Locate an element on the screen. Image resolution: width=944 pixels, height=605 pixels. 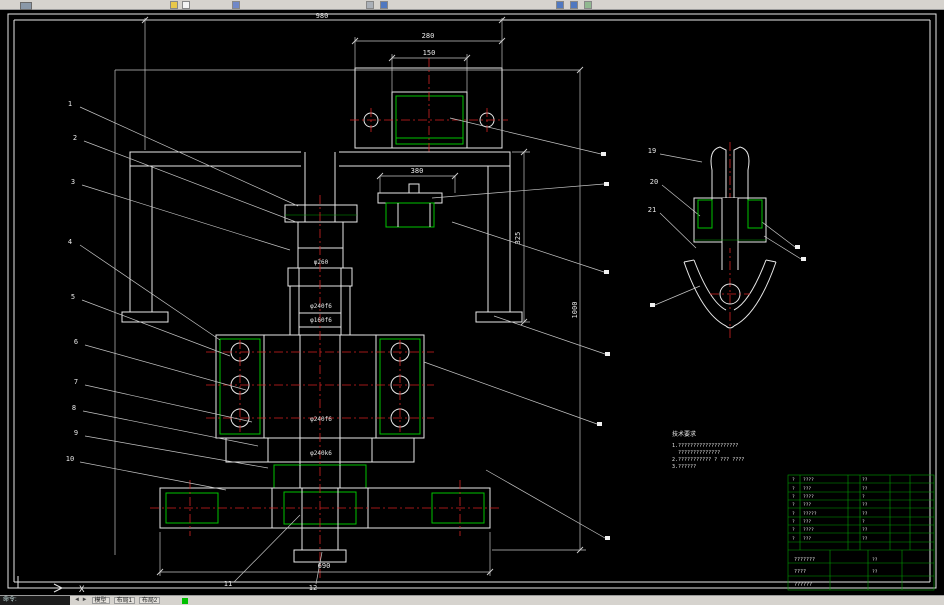
notes-line-4: 3.?????? is located at coordinates (684, 467).